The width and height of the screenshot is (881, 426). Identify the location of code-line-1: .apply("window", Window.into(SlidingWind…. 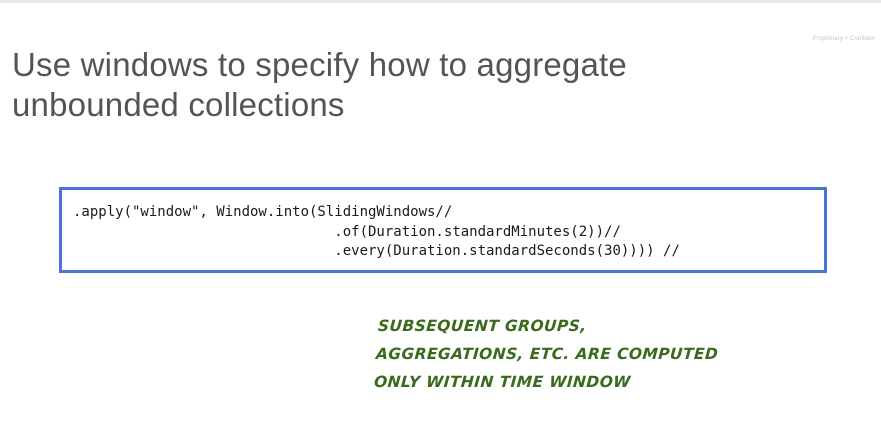
(263, 212).